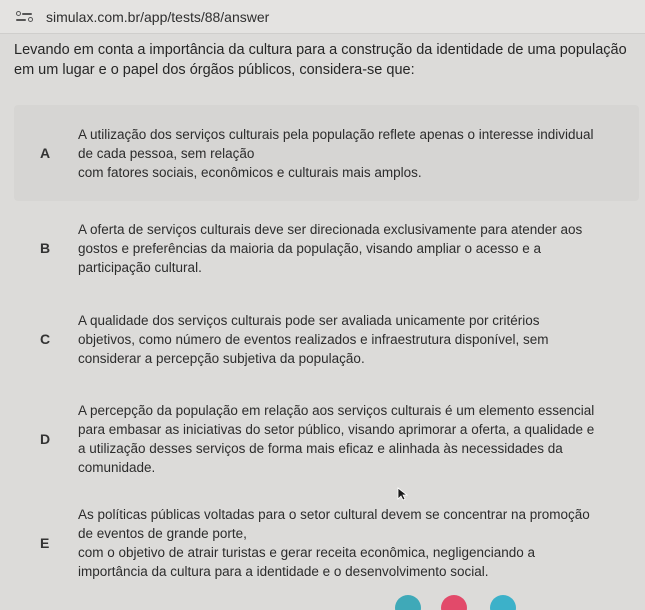  Describe the element at coordinates (45, 248) in the screenshot. I see `option-letter: B` at that location.